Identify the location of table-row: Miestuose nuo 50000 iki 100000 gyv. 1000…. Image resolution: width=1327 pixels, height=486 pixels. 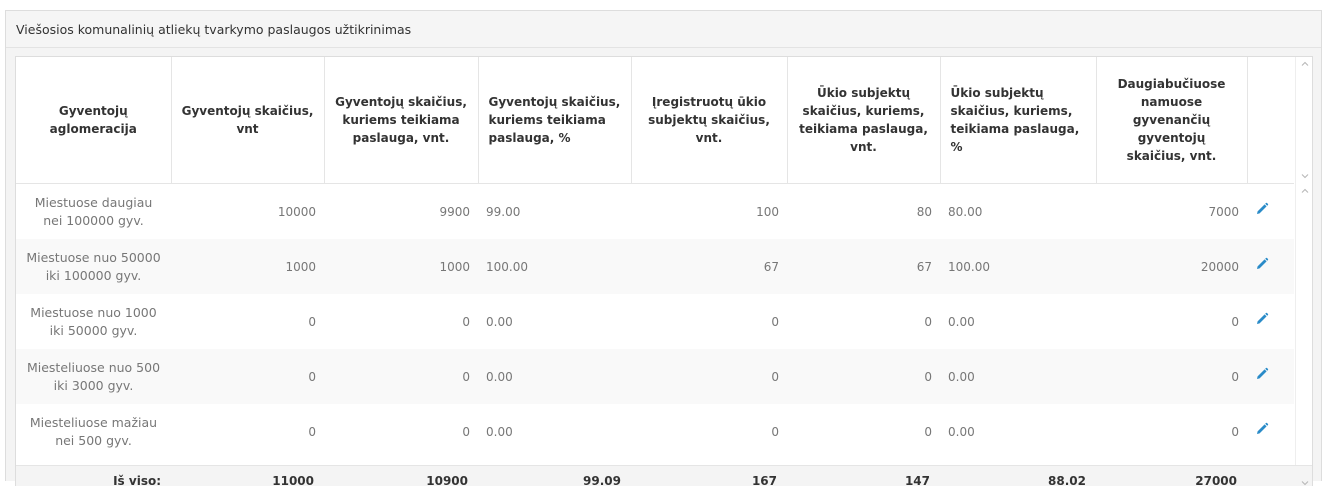
(655, 266).